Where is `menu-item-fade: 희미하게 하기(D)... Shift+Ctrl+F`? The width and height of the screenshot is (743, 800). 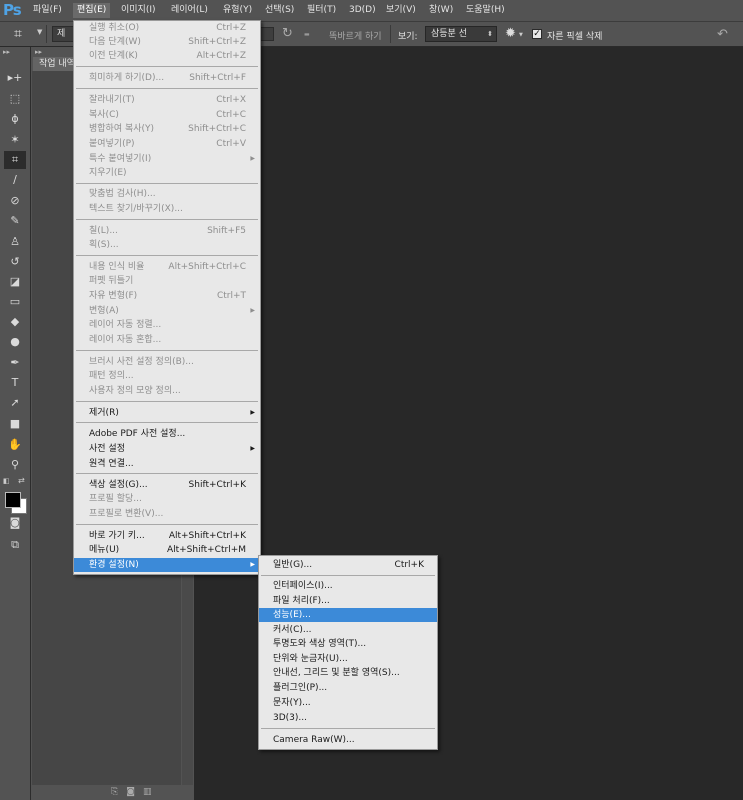
menu-item-fade: 희미하게 하기(D)... Shift+Ctrl+F is located at coordinates (167, 78).